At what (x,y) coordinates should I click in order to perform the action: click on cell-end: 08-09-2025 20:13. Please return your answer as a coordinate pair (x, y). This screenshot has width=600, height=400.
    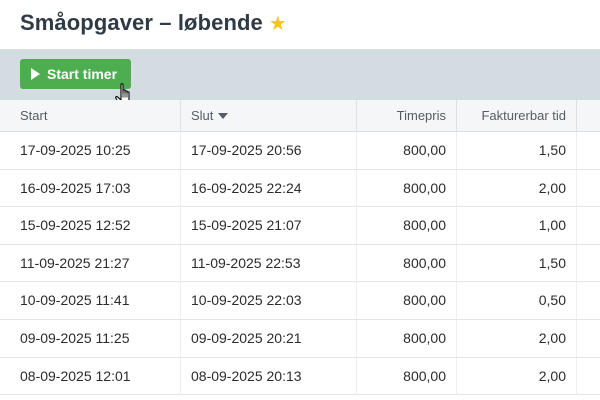
    Looking at the image, I should click on (269, 376).